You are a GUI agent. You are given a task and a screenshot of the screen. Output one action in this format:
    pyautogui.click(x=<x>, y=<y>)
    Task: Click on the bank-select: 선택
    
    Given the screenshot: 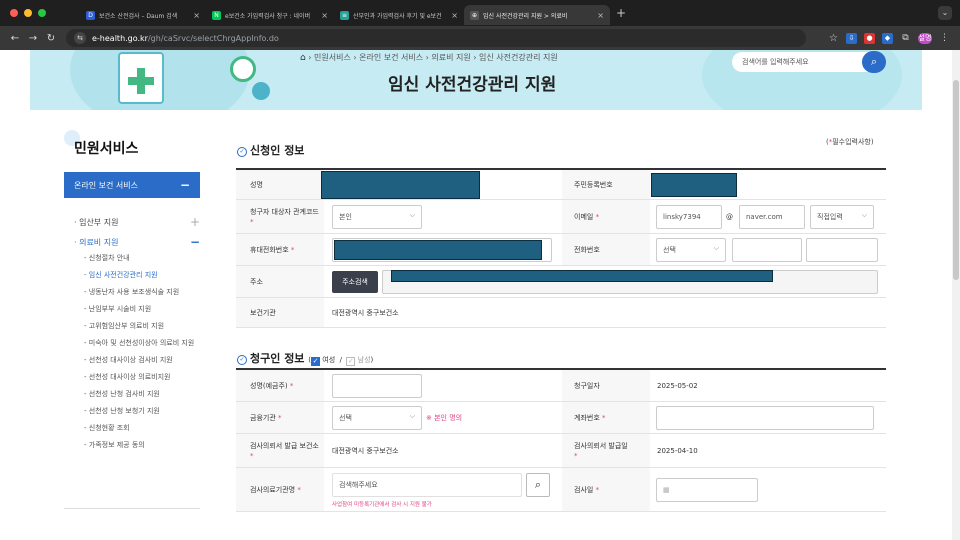 What is the action you would take?
    pyautogui.click(x=377, y=418)
    